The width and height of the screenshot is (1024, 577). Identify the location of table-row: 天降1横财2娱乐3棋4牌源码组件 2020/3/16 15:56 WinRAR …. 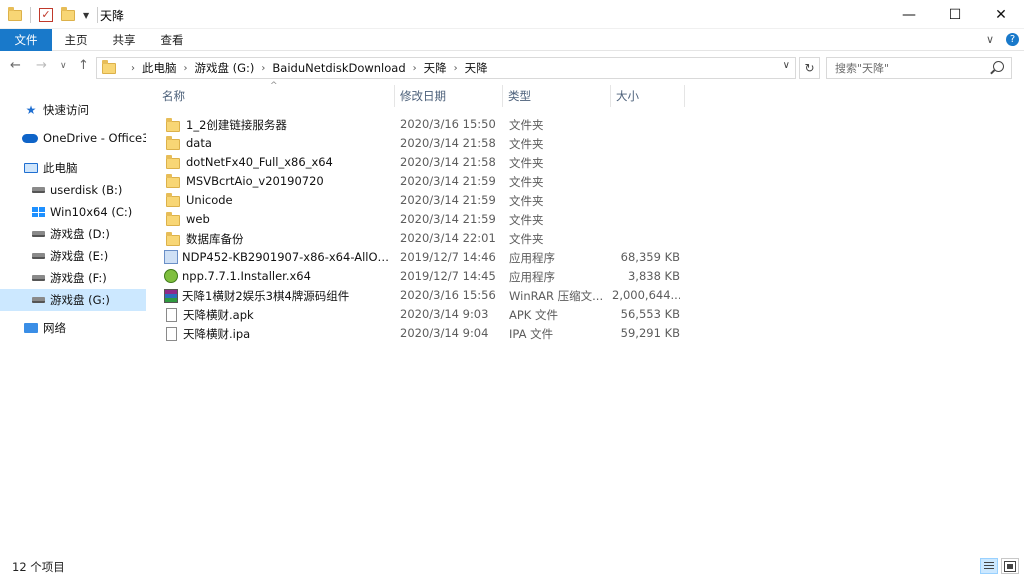
(422, 295).